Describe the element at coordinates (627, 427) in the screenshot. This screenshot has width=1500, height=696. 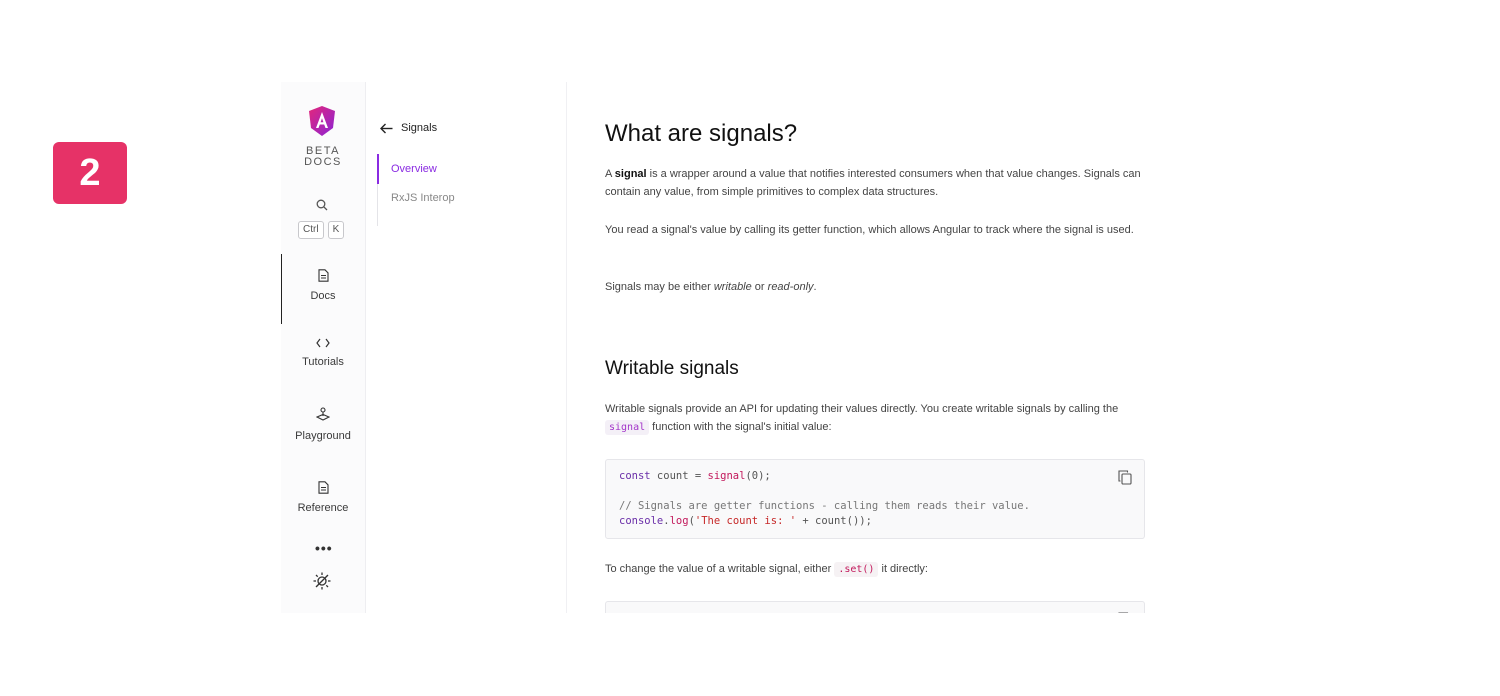
I see `inline-code-signal: signal` at that location.